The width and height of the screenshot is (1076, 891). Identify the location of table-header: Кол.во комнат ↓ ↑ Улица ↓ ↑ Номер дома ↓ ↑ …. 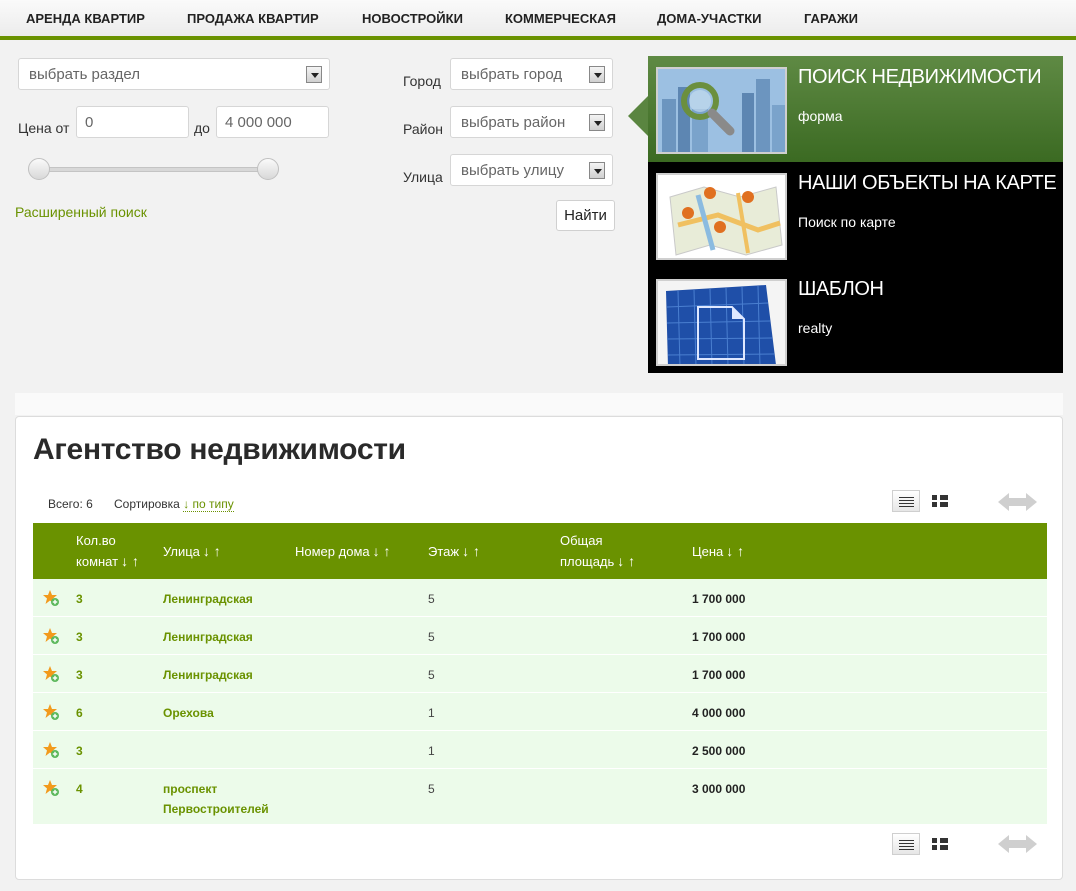
(540, 551).